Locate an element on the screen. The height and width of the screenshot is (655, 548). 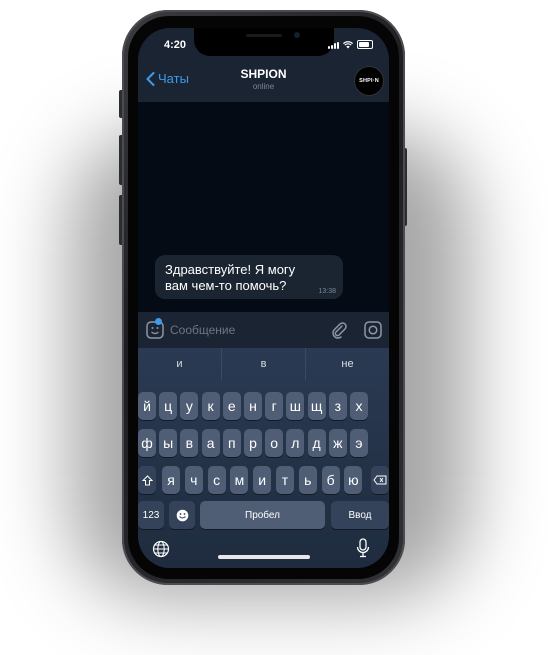
backspace-key is located at coordinates (380, 480).